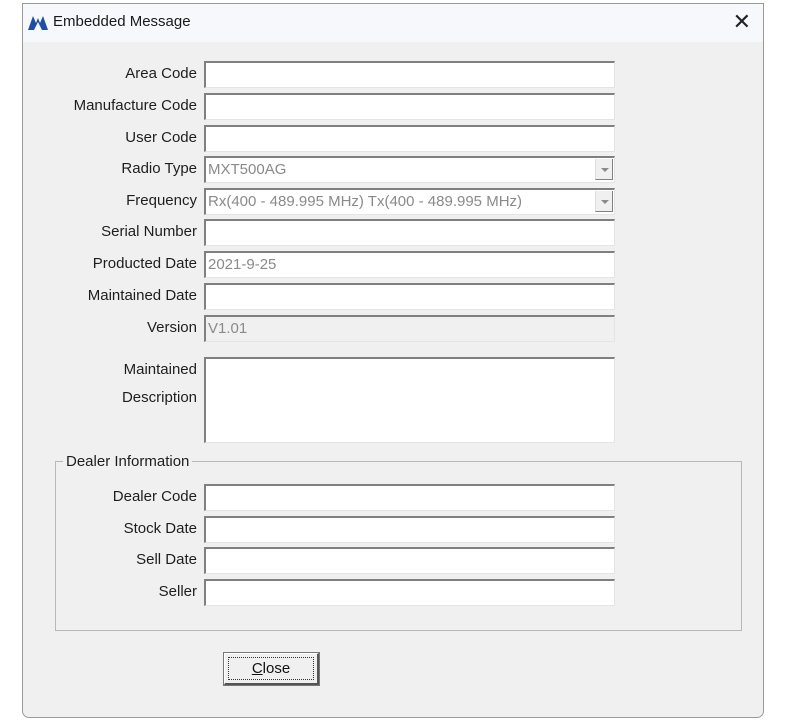  Describe the element at coordinates (409, 529) in the screenshot. I see `stock-date-input` at that location.